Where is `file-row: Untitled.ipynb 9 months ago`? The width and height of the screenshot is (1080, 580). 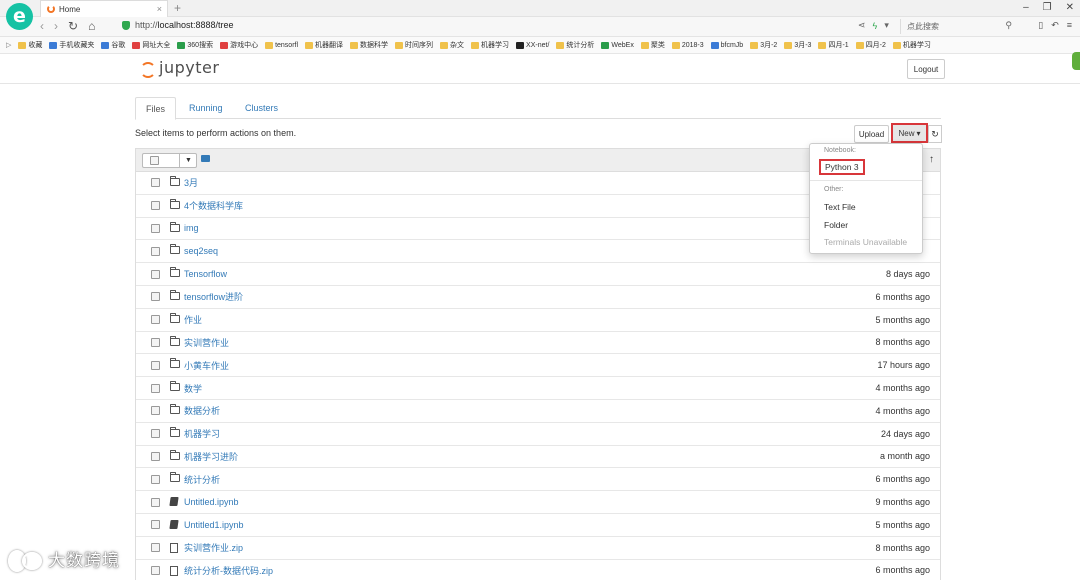 file-row: Untitled.ipynb 9 months ago is located at coordinates (538, 502).